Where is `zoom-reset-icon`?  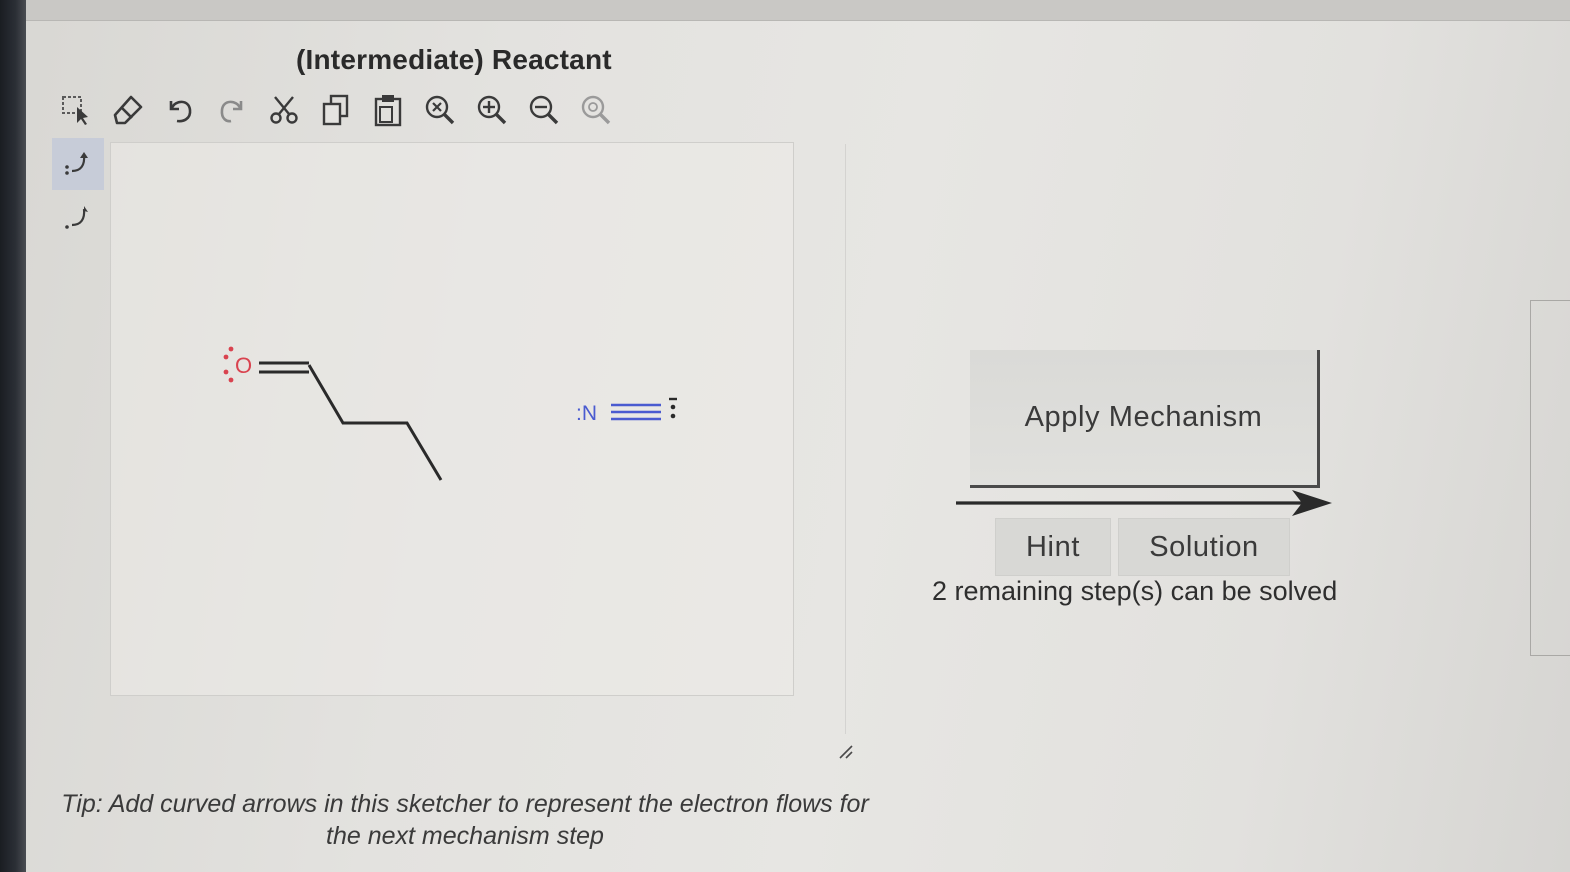
zoom-reset-icon is located at coordinates (440, 110).